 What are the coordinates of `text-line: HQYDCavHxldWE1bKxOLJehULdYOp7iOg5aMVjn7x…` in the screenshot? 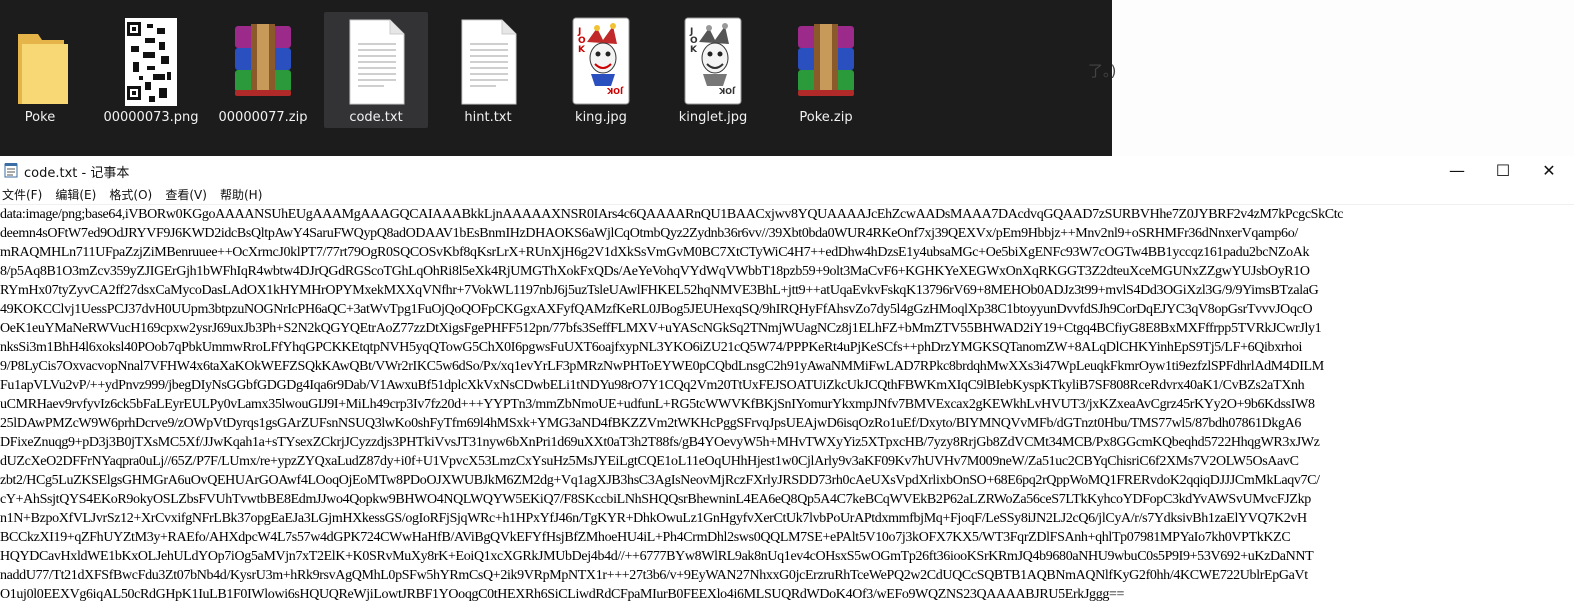 It's located at (657, 556).